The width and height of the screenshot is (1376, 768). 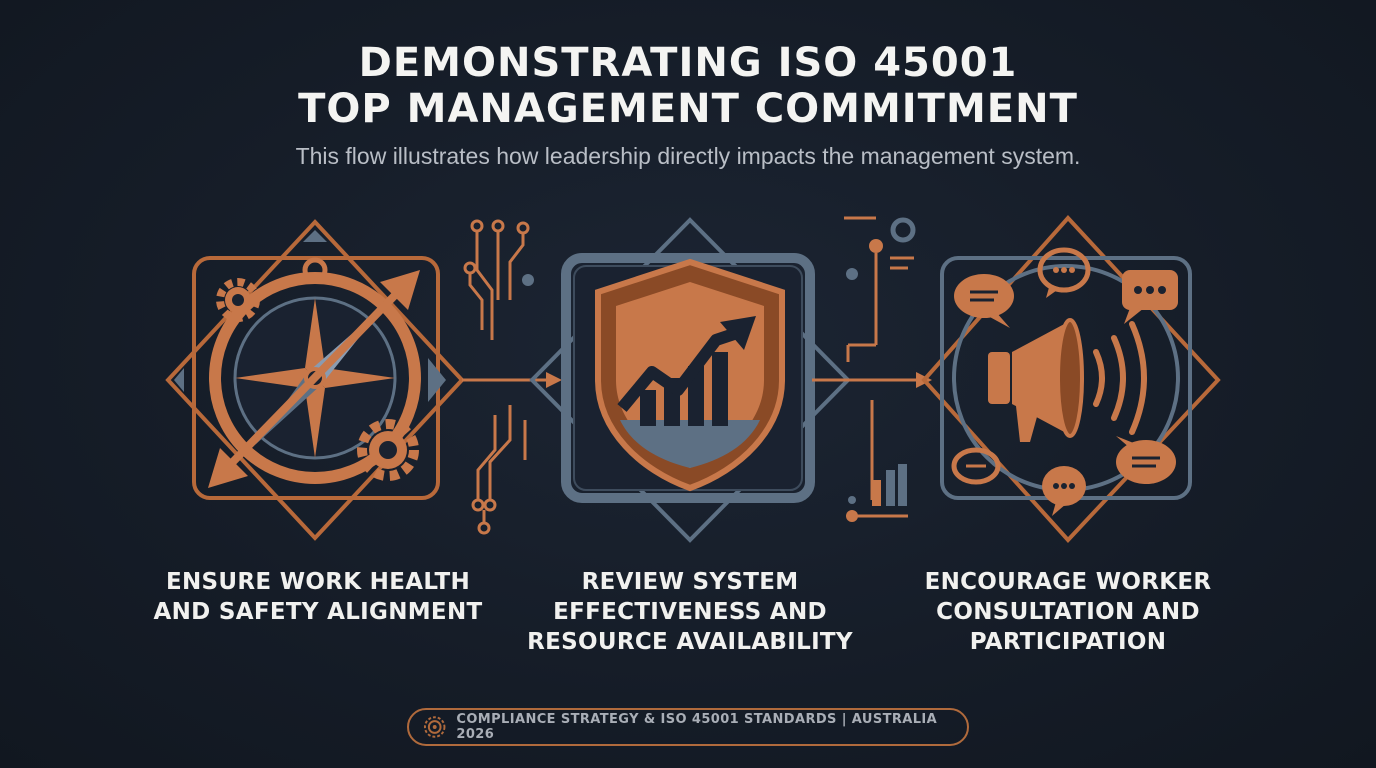 I want to click on shield-chart-icon, so click(x=690, y=380).